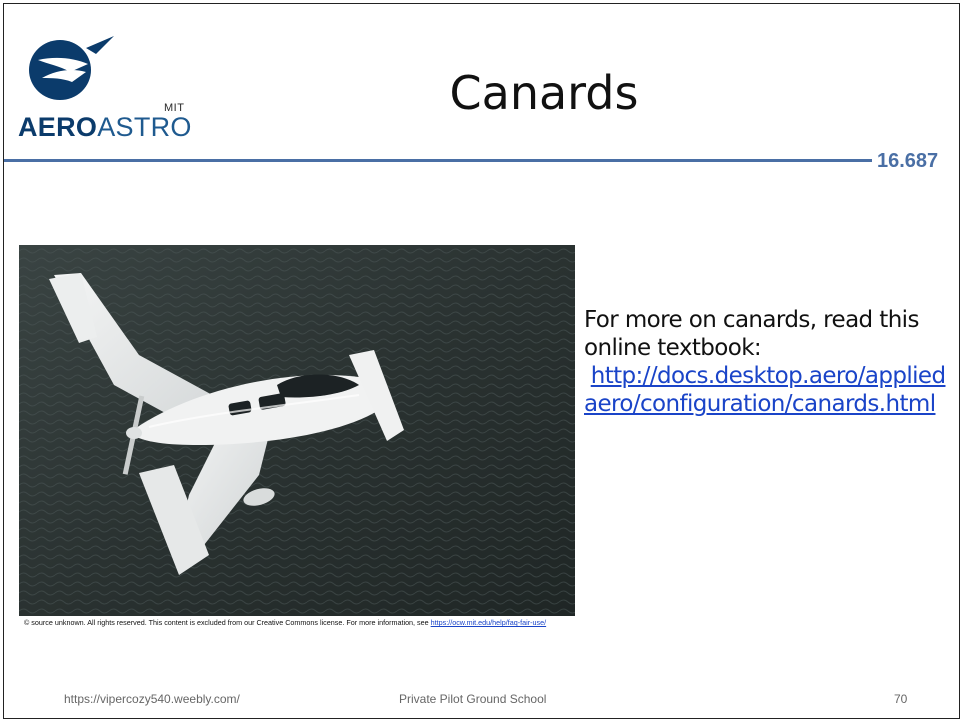  I want to click on slide-title: Canards, so click(544, 93).